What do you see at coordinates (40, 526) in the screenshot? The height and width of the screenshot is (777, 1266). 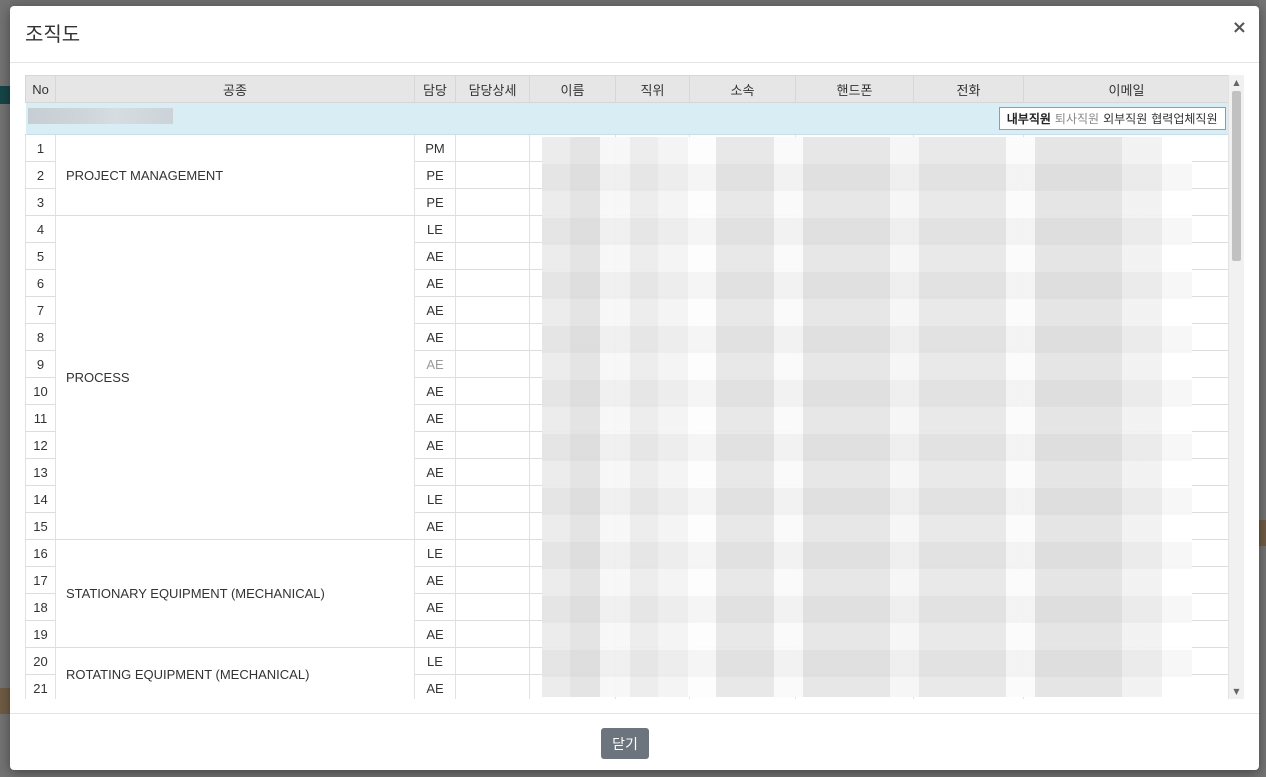 I see `row-number: 15` at bounding box center [40, 526].